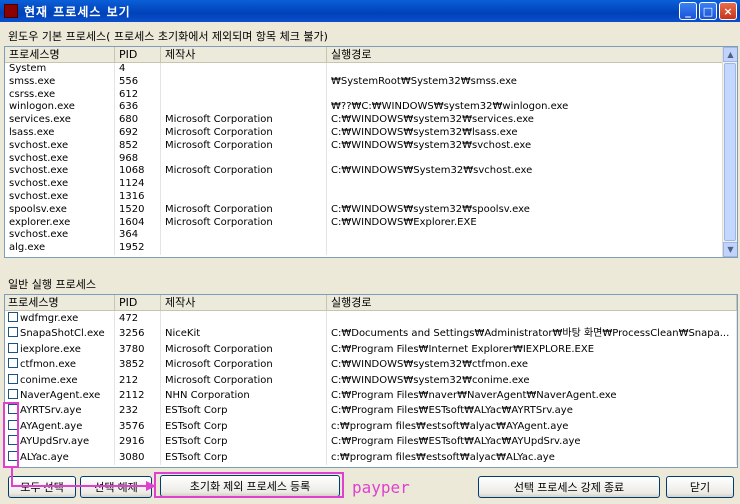 The height and width of the screenshot is (504, 740). What do you see at coordinates (83, 479) in the screenshot?
I see `annotation-arrow-icon` at bounding box center [83, 479].